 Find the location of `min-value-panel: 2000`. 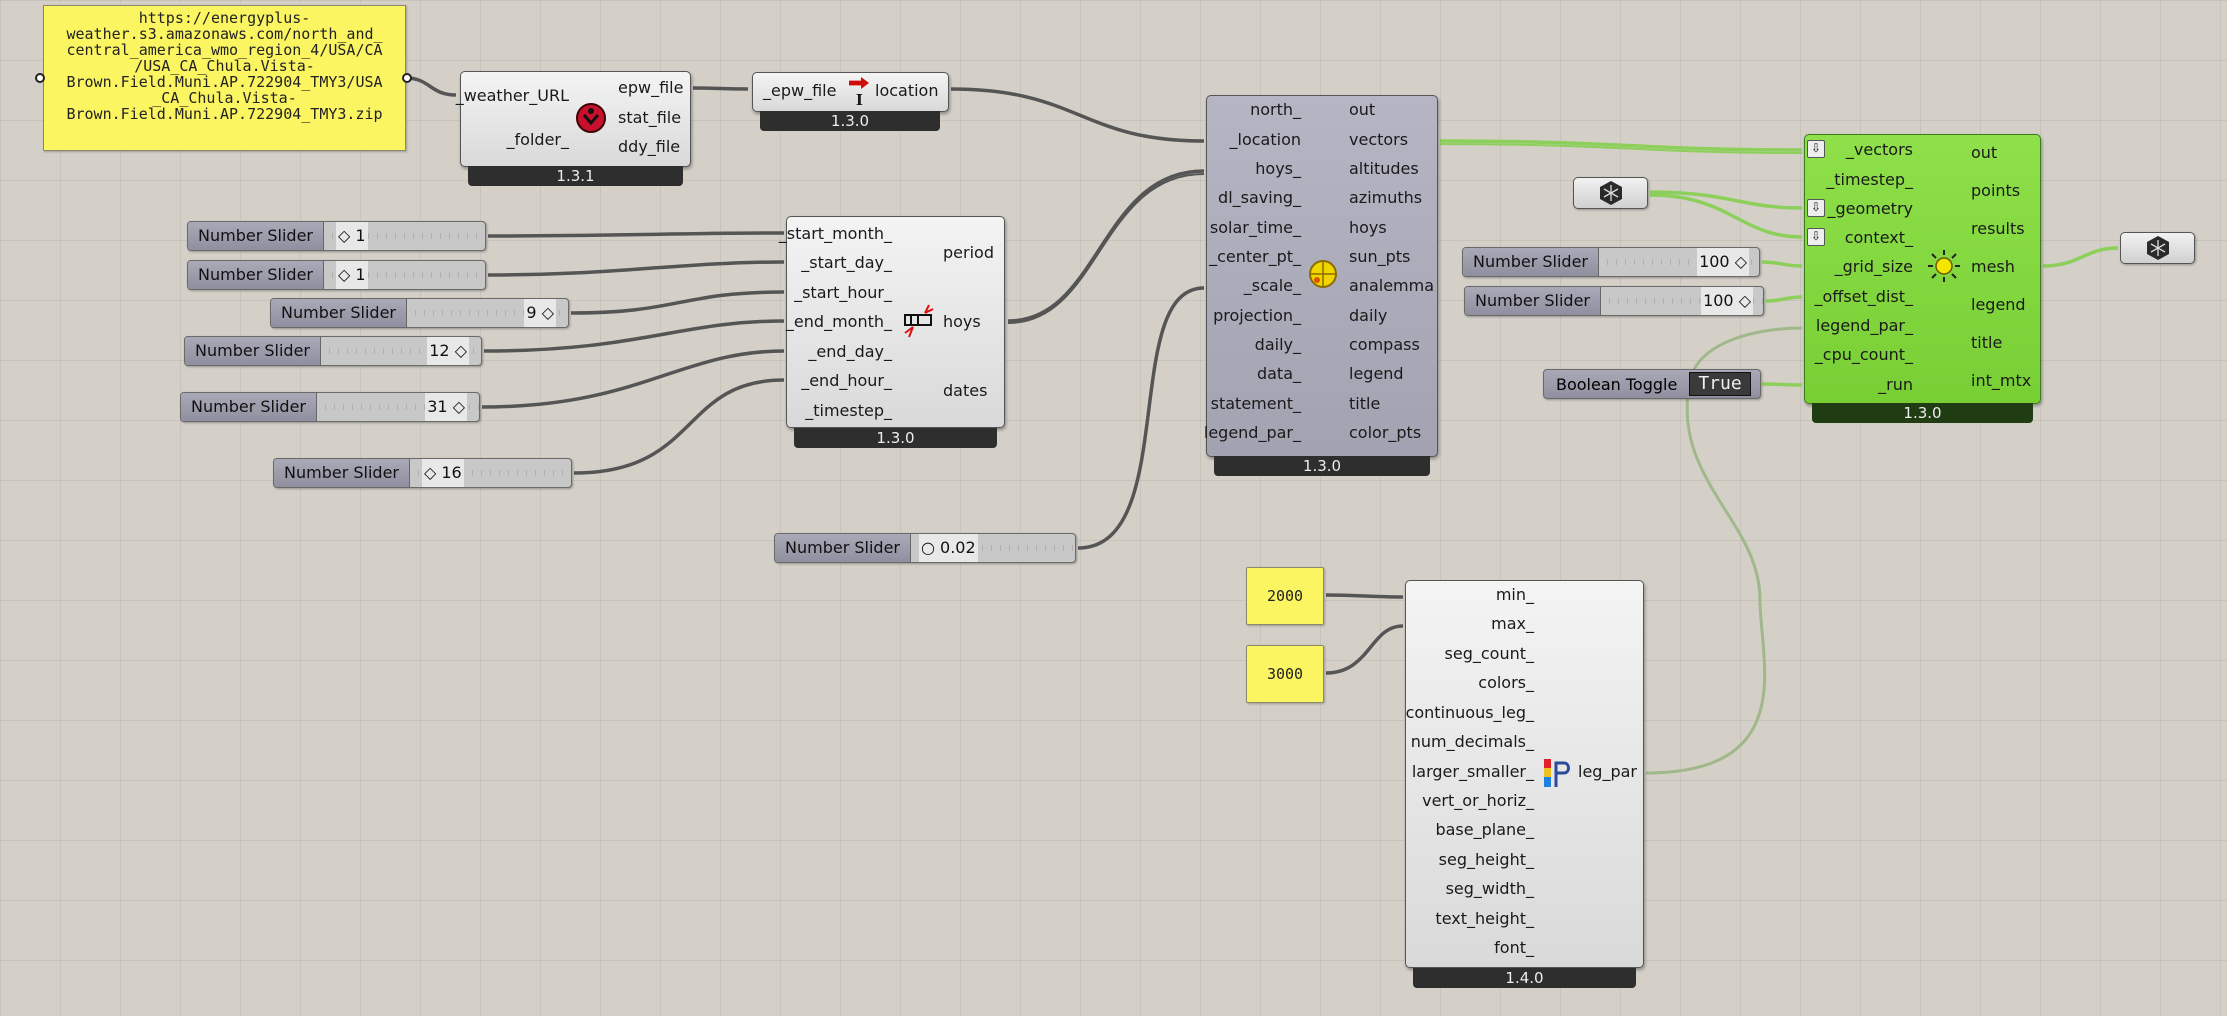

min-value-panel: 2000 is located at coordinates (1285, 596).